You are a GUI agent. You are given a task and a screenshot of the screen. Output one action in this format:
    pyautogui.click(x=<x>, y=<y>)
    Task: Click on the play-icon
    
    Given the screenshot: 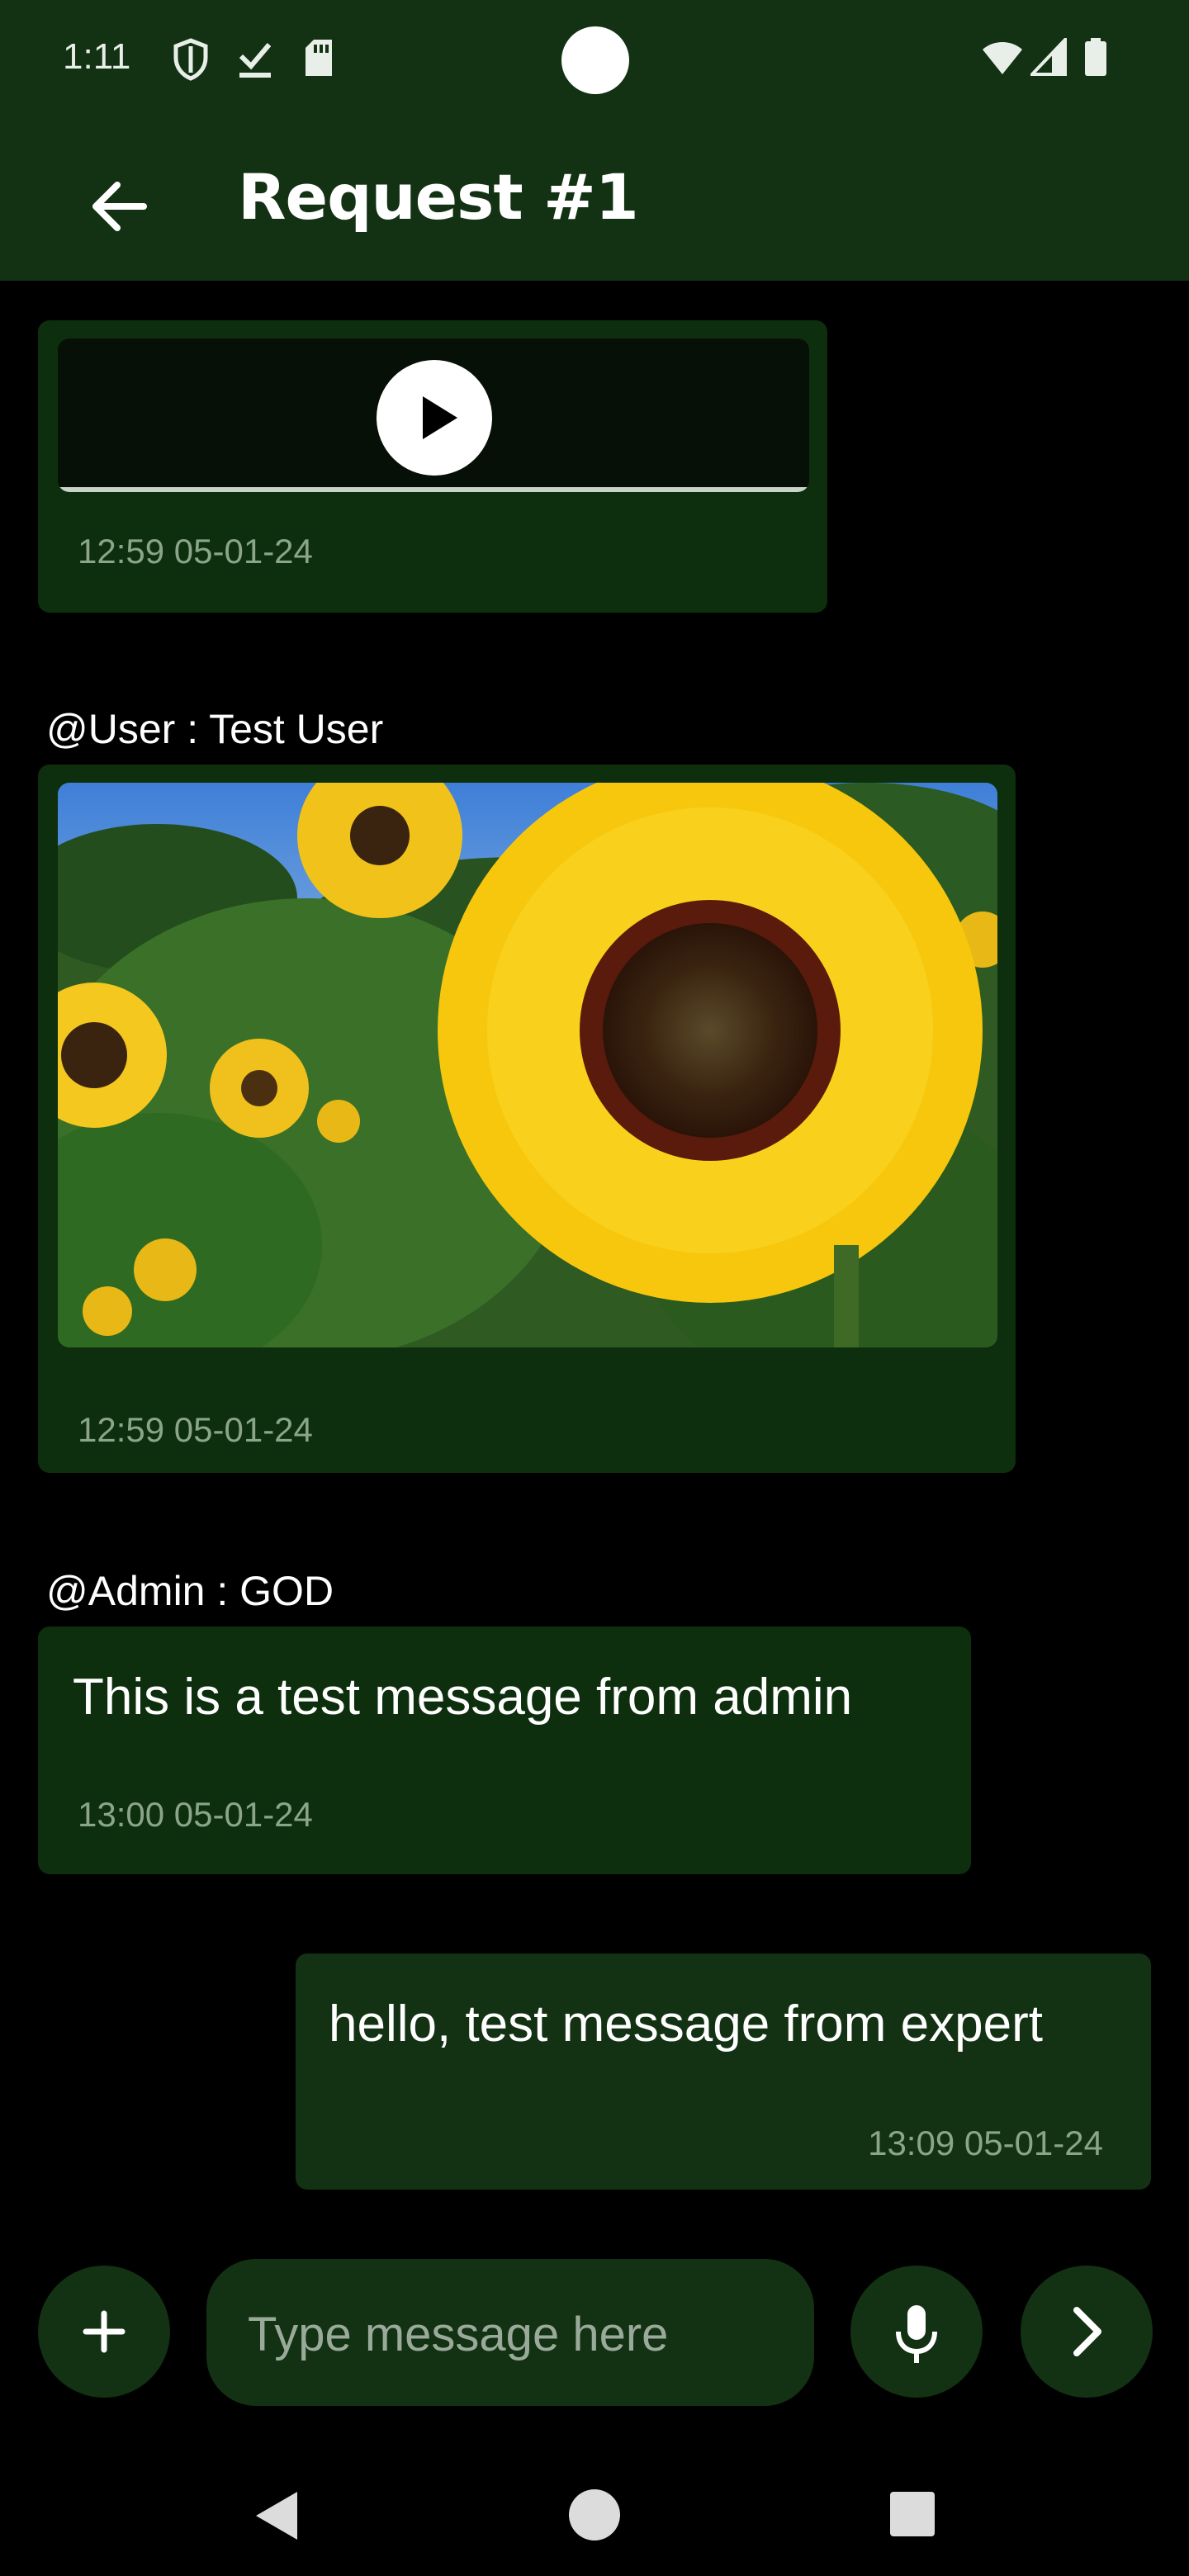 What is the action you would take?
    pyautogui.click(x=440, y=417)
    